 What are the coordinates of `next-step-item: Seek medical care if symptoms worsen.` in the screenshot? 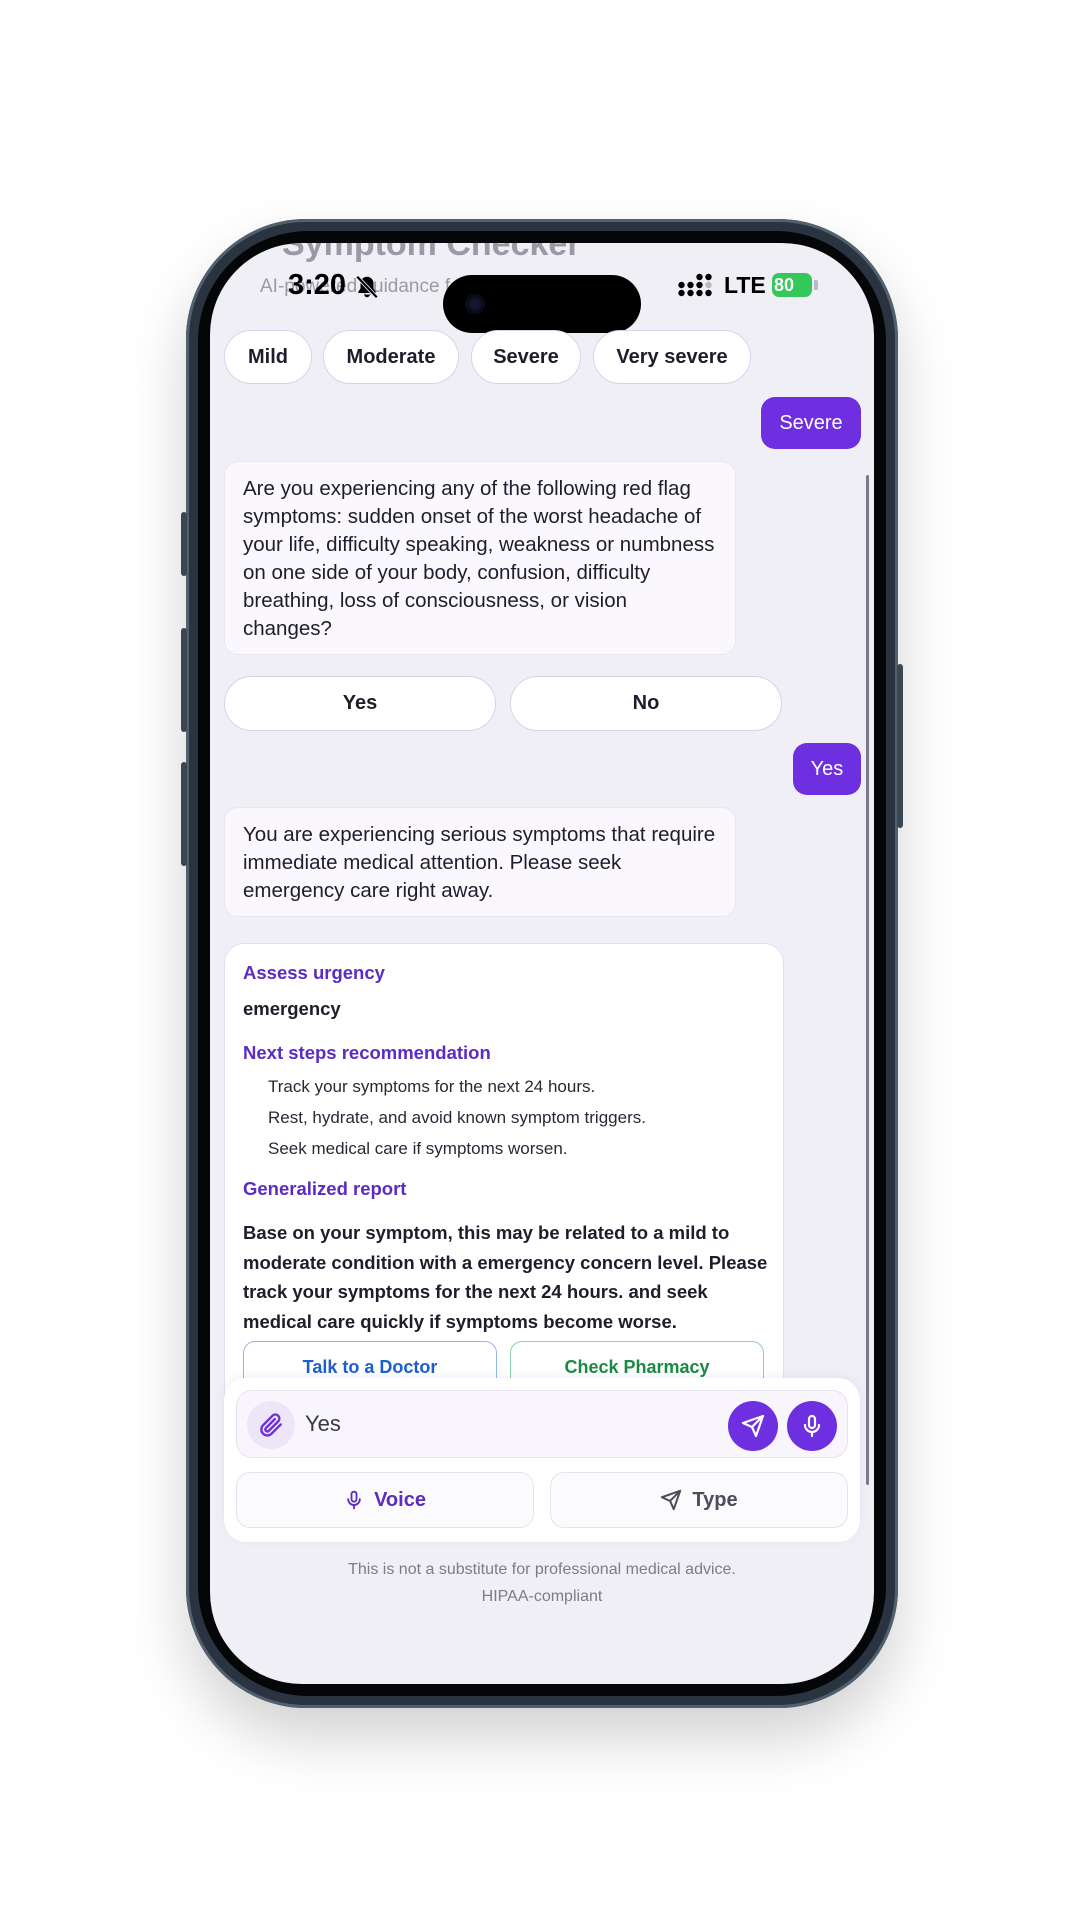 It's located at (418, 1148).